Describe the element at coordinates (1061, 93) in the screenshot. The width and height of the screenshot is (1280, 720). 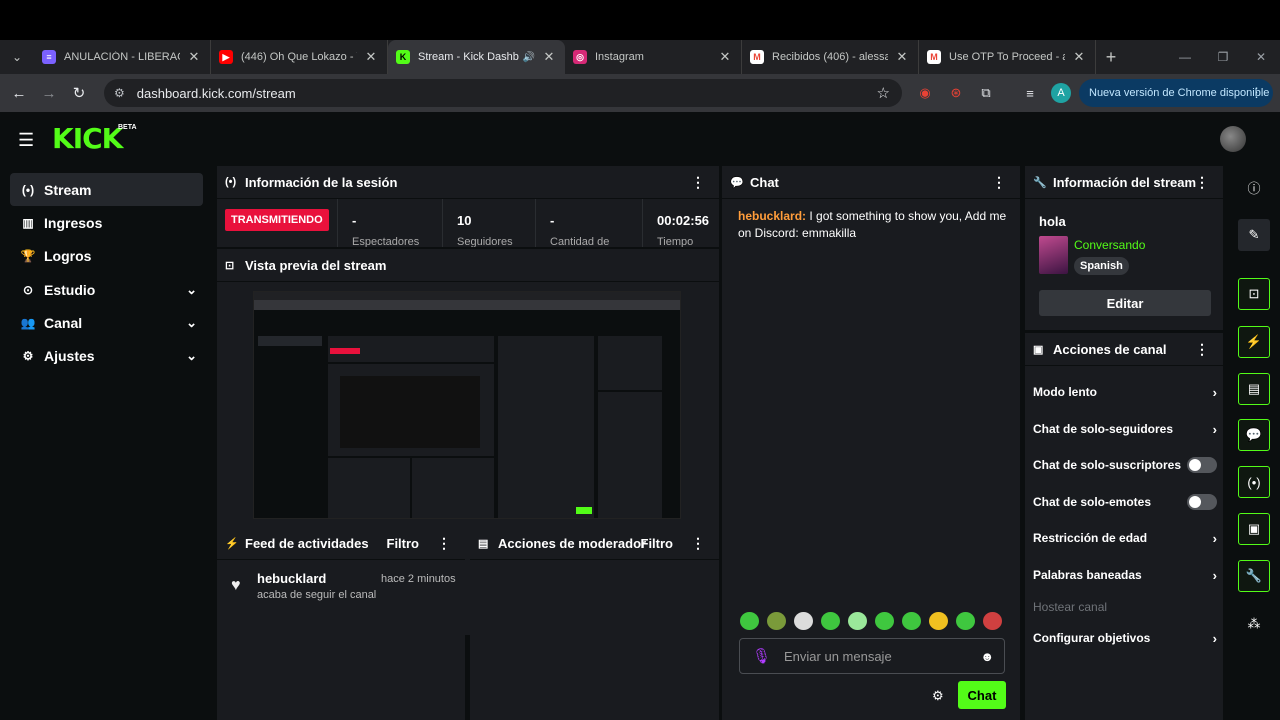
I see `profile-avatar: A` at that location.